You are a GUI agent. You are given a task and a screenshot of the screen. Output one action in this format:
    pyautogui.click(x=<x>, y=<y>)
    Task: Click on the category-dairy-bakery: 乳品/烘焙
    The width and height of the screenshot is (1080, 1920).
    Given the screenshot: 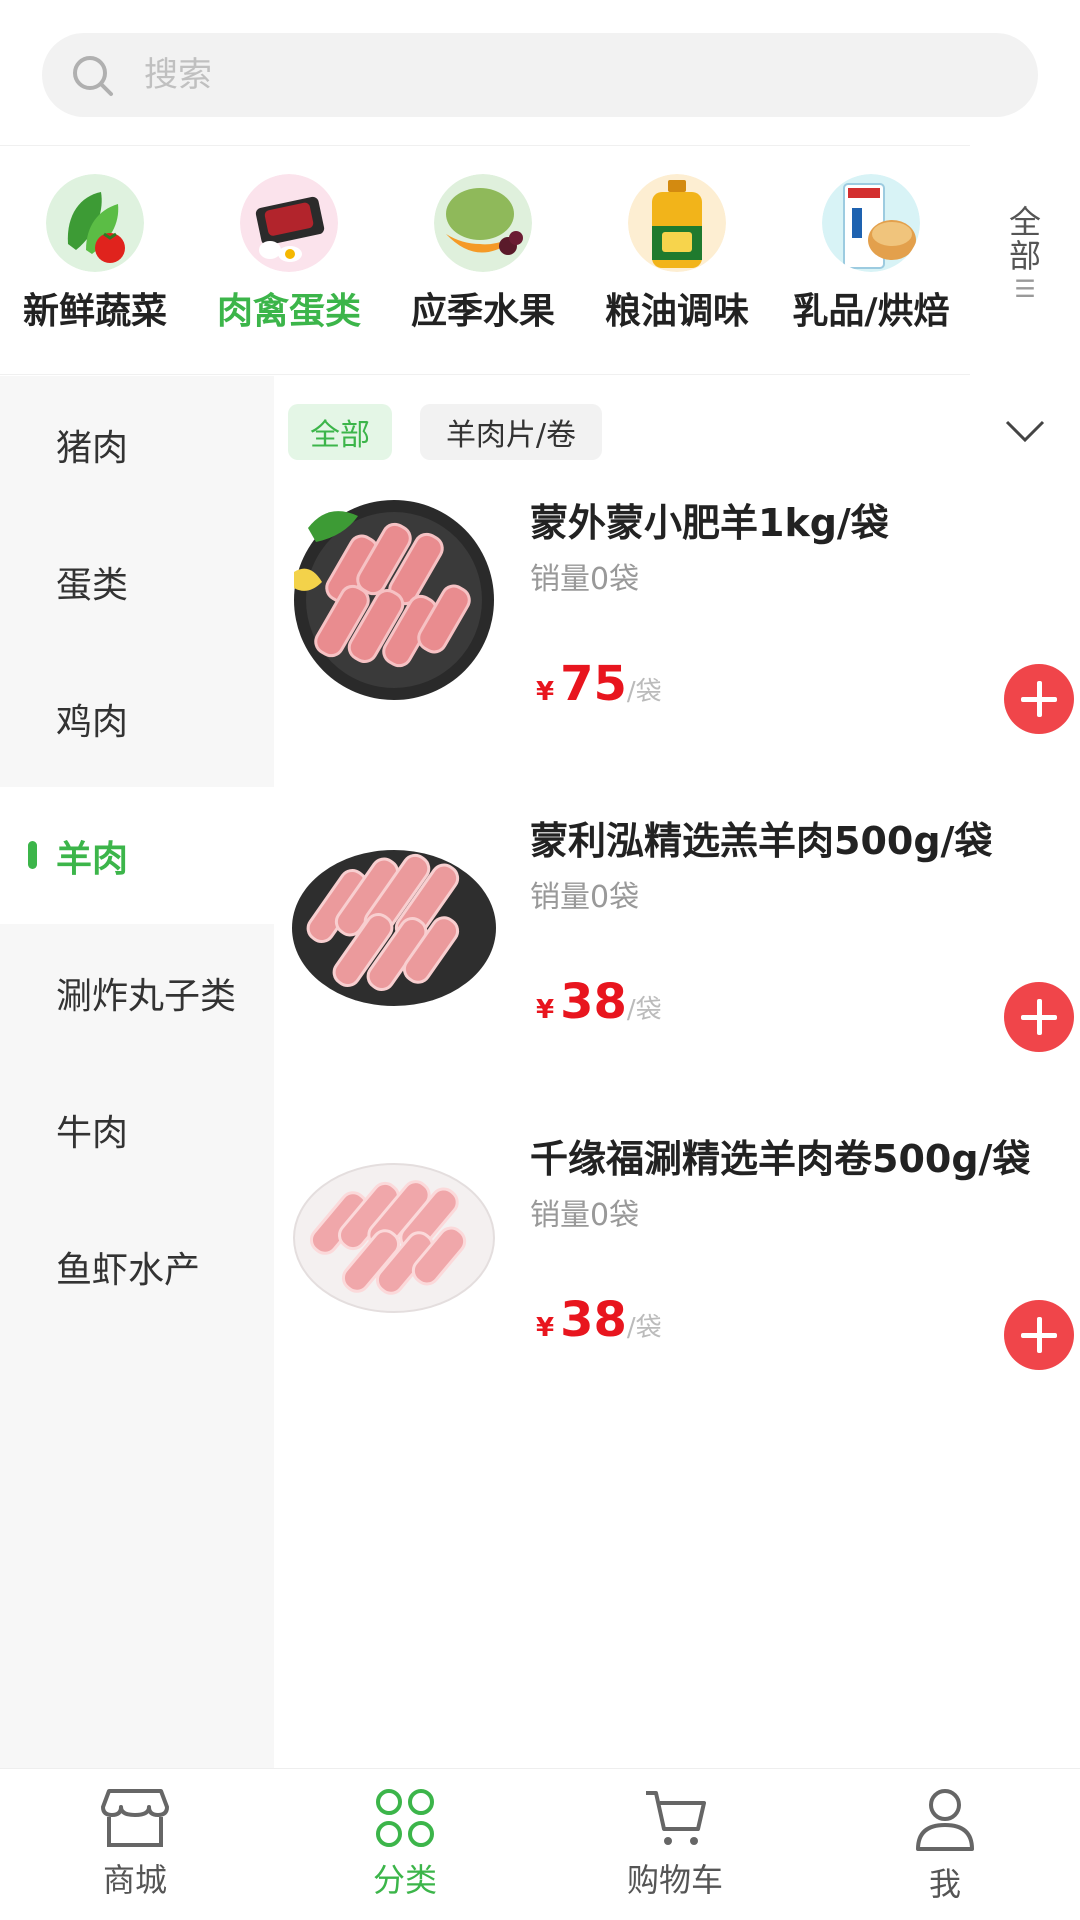 What is the action you would take?
    pyautogui.click(x=871, y=264)
    